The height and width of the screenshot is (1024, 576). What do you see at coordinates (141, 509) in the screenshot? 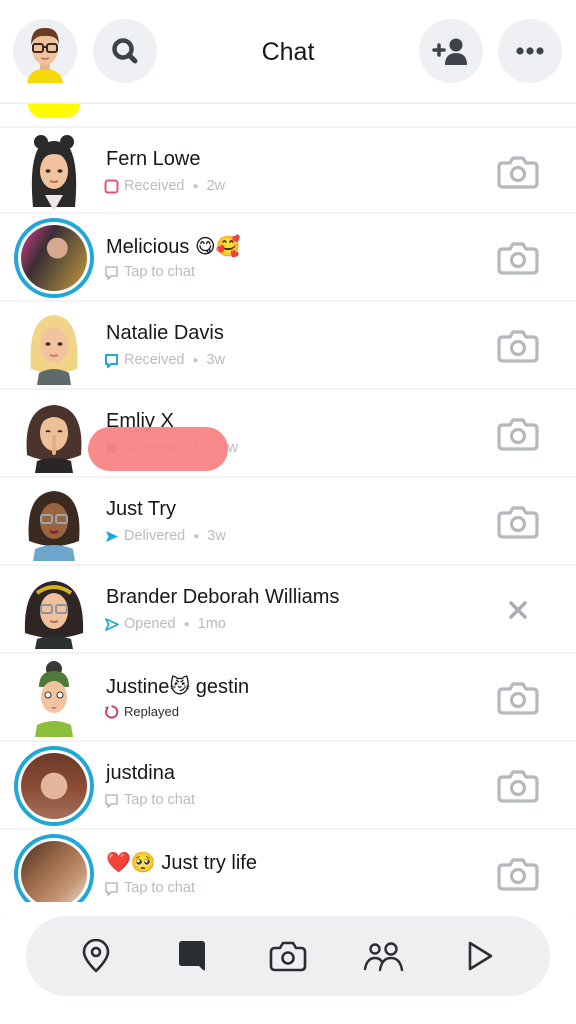
I see `chat-name: Just Try` at bounding box center [141, 509].